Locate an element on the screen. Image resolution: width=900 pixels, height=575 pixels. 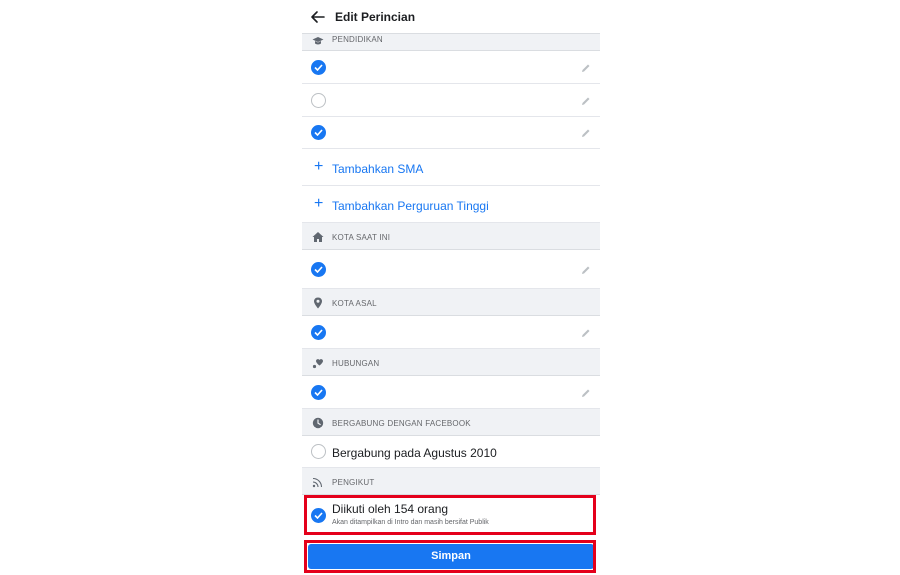
section-hometown: KOTA ASAL is located at coordinates (451, 302).